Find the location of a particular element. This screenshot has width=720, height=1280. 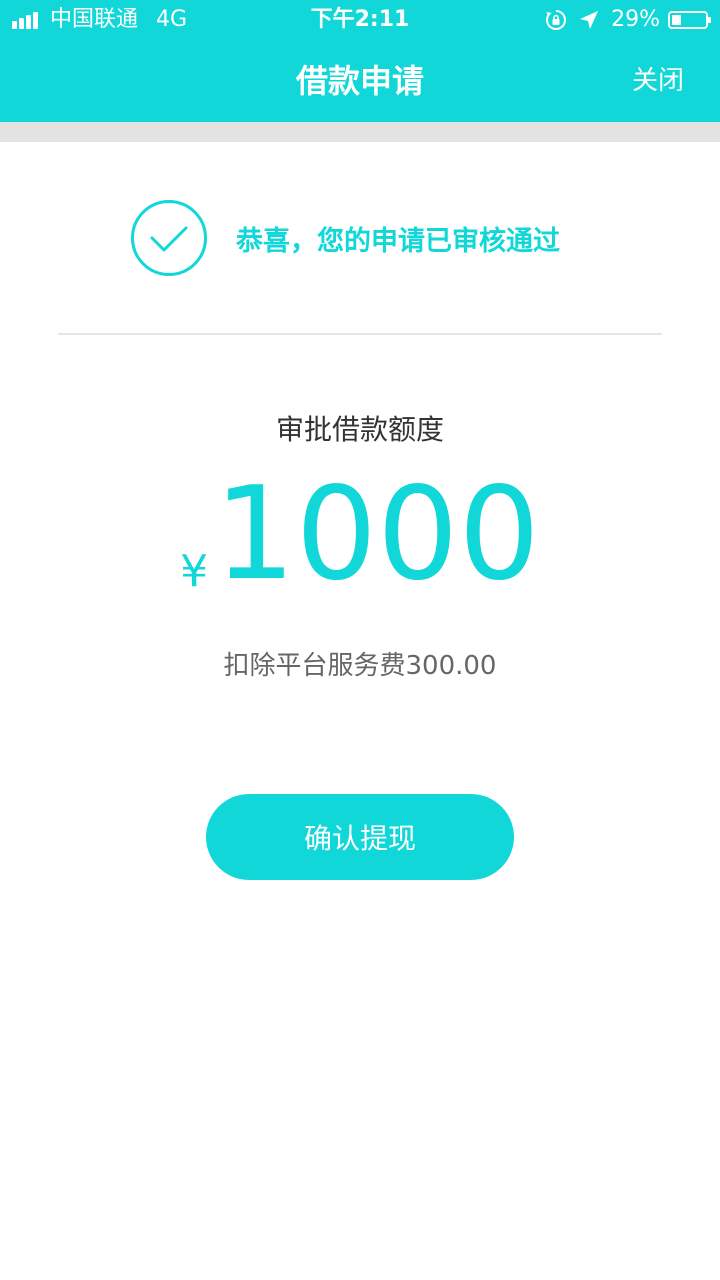

amount-display: ¥1000 is located at coordinates (360, 535).